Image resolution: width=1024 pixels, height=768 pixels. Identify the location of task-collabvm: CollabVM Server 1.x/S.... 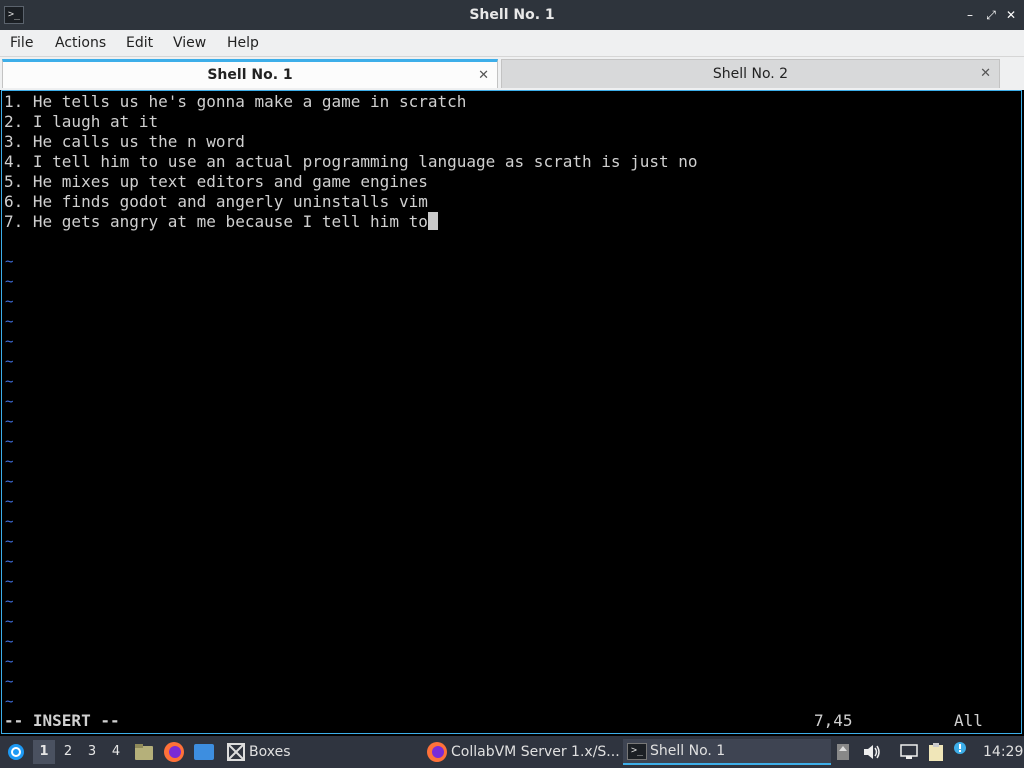
(535, 752).